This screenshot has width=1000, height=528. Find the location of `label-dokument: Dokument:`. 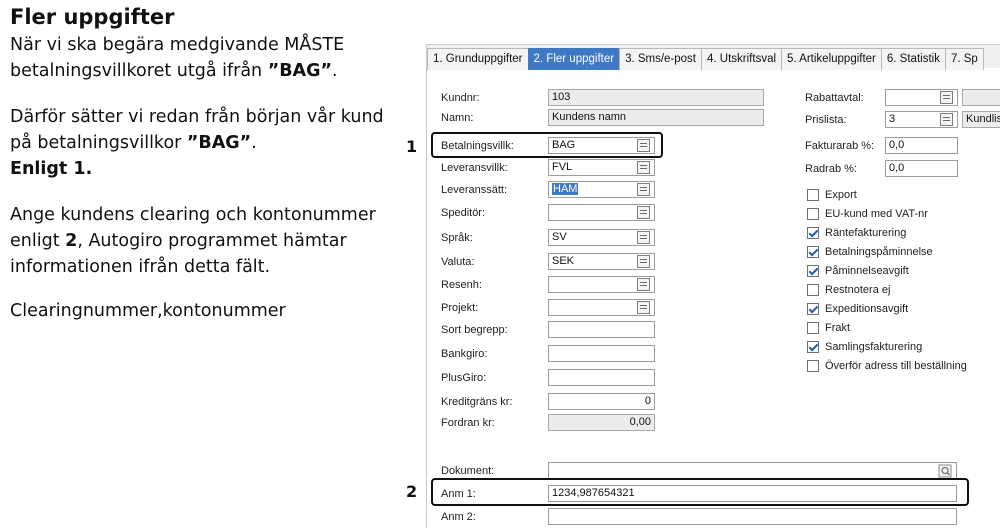

label-dokument: Dokument: is located at coordinates (468, 471).